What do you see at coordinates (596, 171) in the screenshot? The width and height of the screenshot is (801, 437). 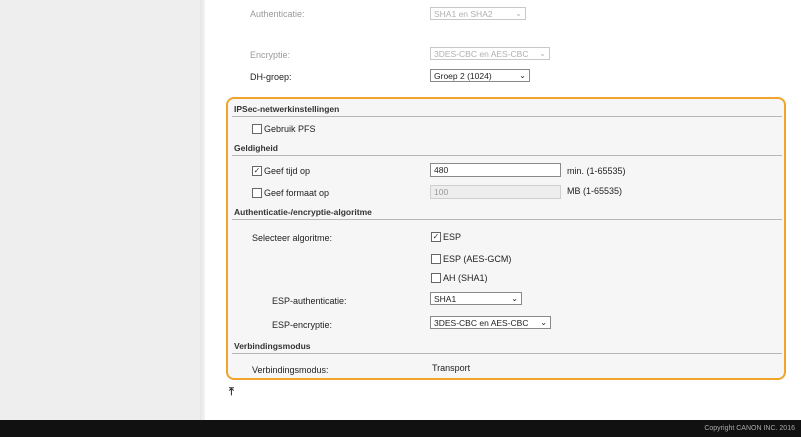 I see `time-unit: min. (1-65535)` at bounding box center [596, 171].